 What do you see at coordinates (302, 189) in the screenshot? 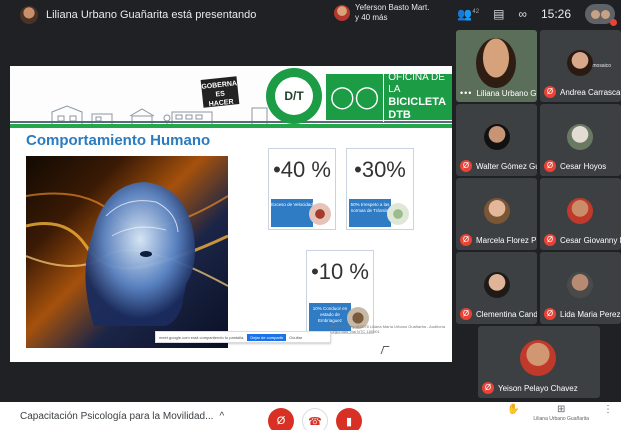
I see `stat-card-velocidad: •40 % Exceso de Velocidad` at bounding box center [302, 189].